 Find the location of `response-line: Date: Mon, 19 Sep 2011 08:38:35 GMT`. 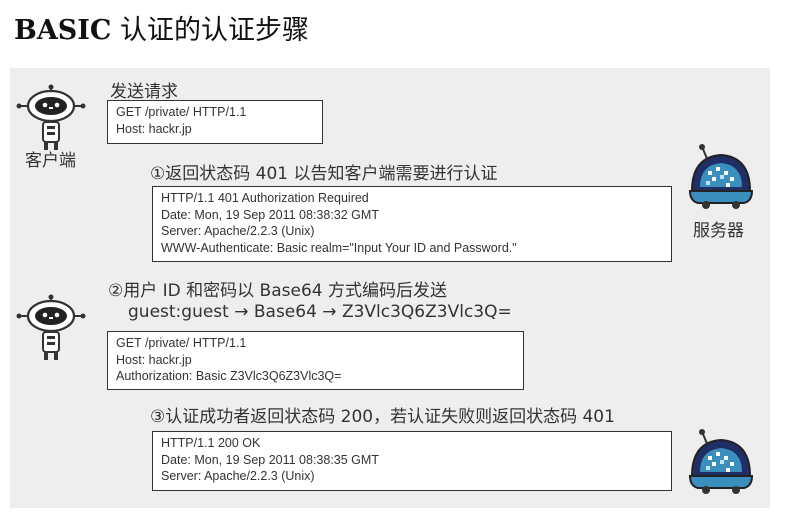

response-line: Date: Mon, 19 Sep 2011 08:38:35 GMT is located at coordinates (270, 459).